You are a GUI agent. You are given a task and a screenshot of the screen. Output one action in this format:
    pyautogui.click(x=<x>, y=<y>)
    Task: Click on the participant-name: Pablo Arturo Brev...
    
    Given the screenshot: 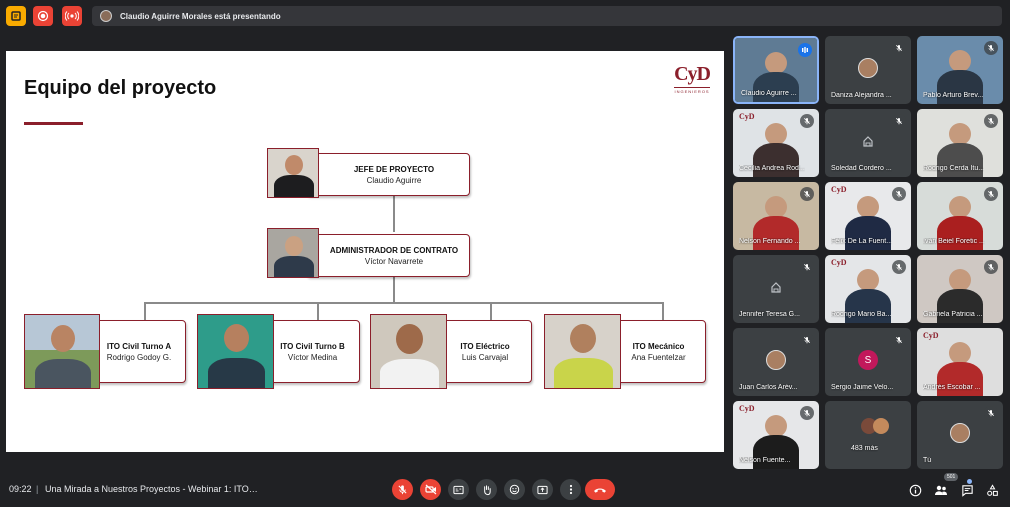 What is the action you would take?
    pyautogui.click(x=953, y=95)
    